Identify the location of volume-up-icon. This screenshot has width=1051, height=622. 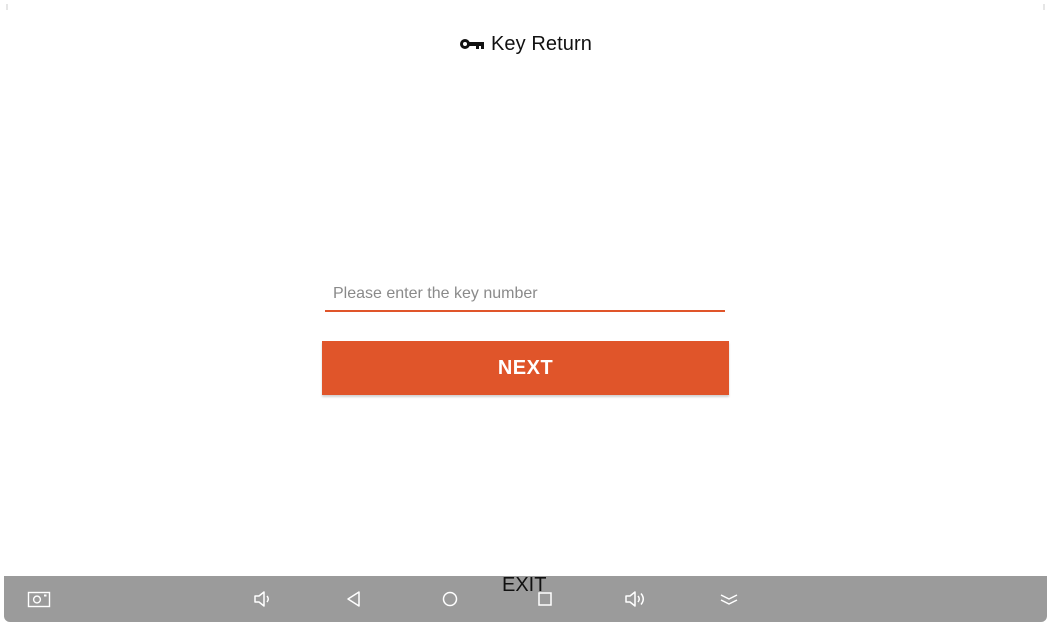
(636, 599).